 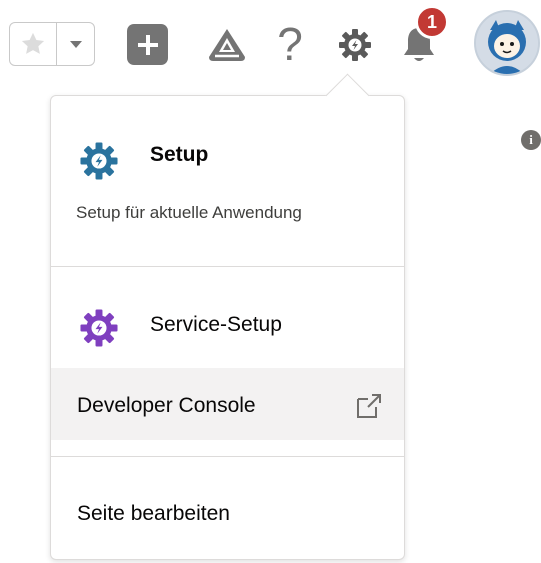 I want to click on star-icon, so click(x=33, y=43).